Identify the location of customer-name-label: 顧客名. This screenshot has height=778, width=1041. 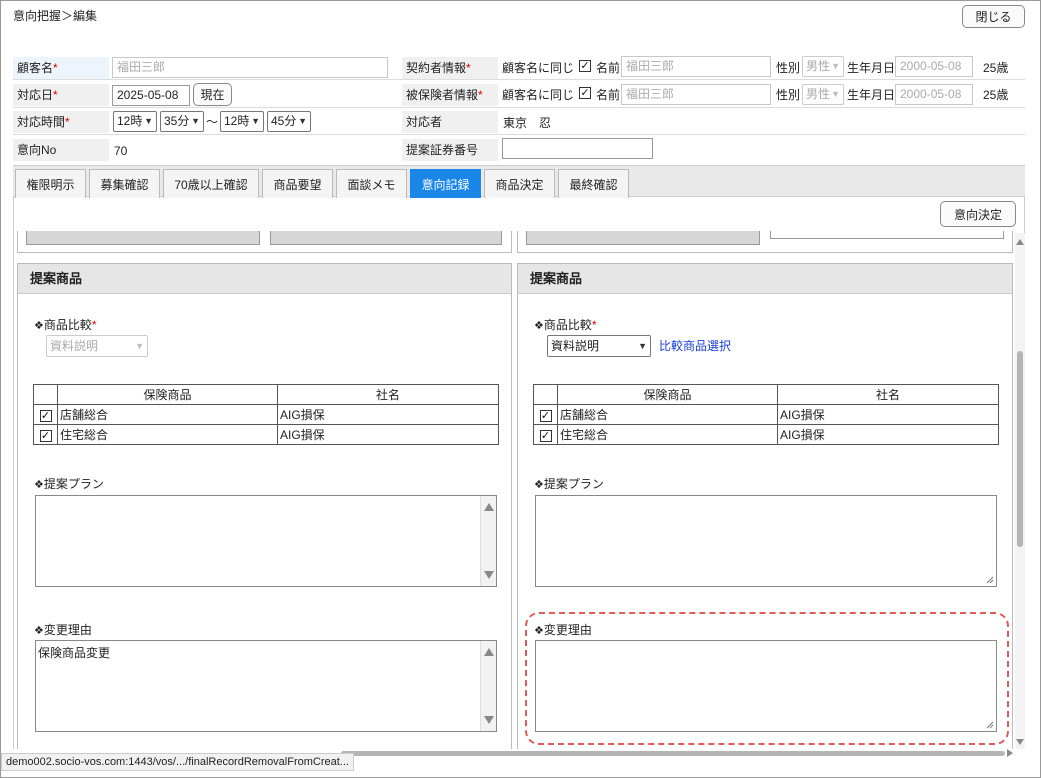
(61, 68).